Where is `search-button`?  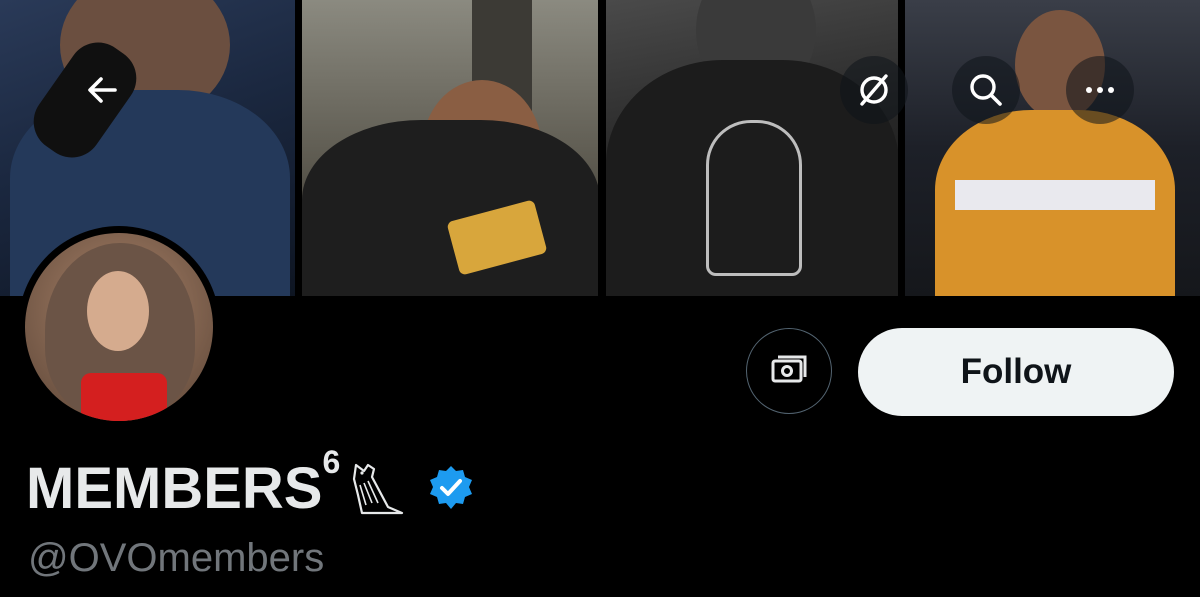
search-button is located at coordinates (986, 90).